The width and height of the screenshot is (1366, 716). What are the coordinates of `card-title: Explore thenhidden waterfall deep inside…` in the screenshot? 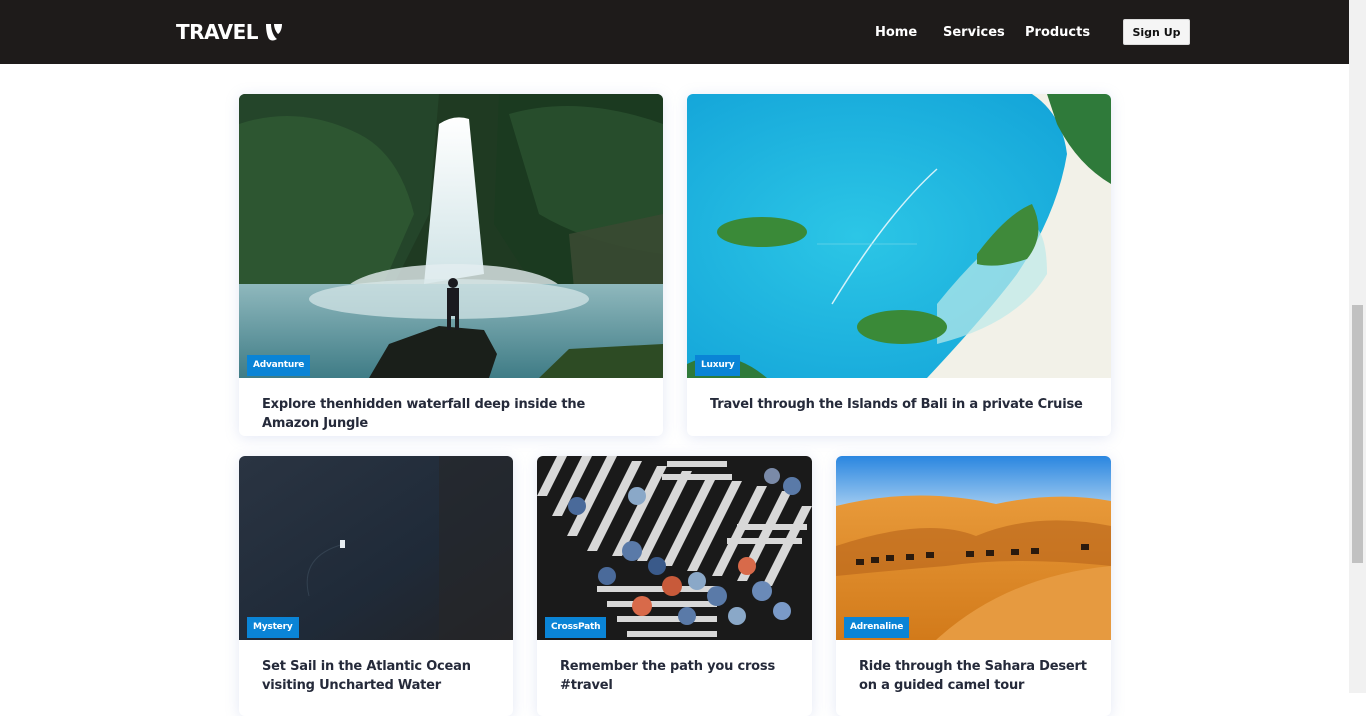 It's located at (452, 414).